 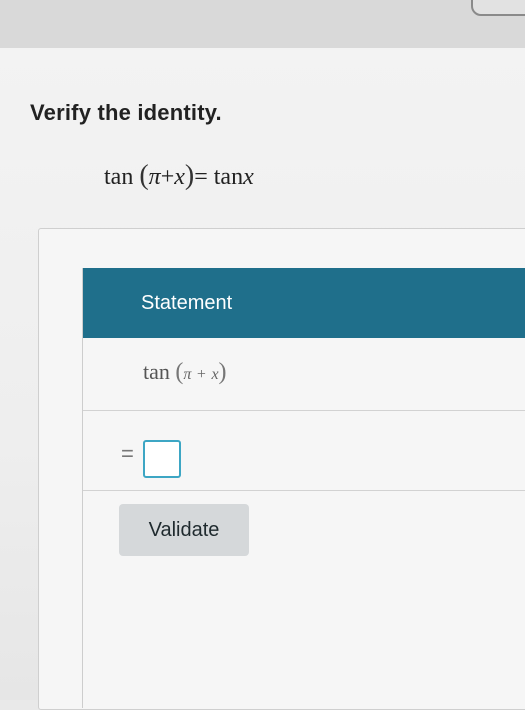 What do you see at coordinates (248, 177) in the screenshot?
I see `identity-rhs-var: x` at bounding box center [248, 177].